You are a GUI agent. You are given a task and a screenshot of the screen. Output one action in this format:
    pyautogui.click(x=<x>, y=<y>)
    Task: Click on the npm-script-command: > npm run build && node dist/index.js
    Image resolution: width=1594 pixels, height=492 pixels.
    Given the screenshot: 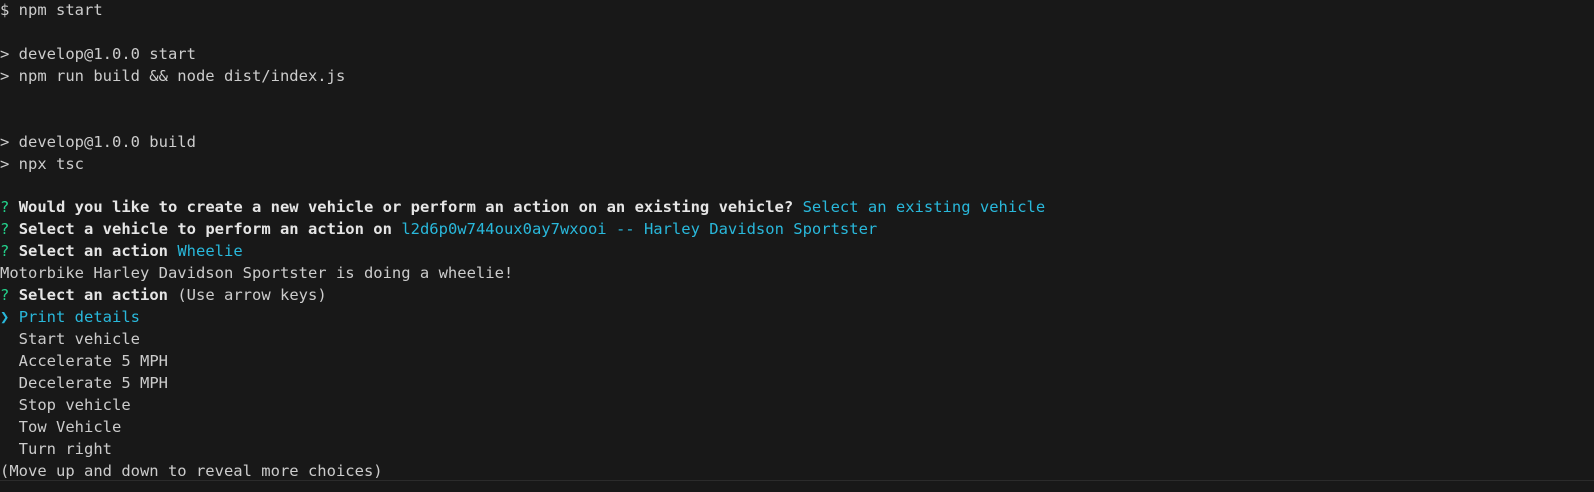 What is the action you would take?
    pyautogui.click(x=173, y=75)
    